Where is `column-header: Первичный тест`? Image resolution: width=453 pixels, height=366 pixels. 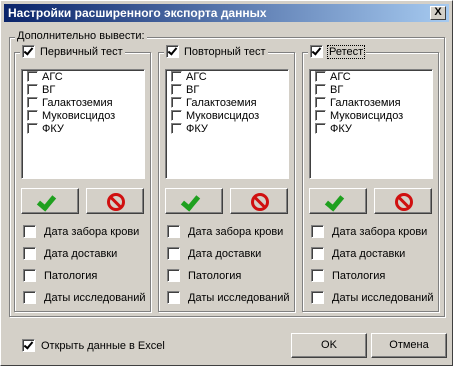
column-header: Первичный тест is located at coordinates (72, 51).